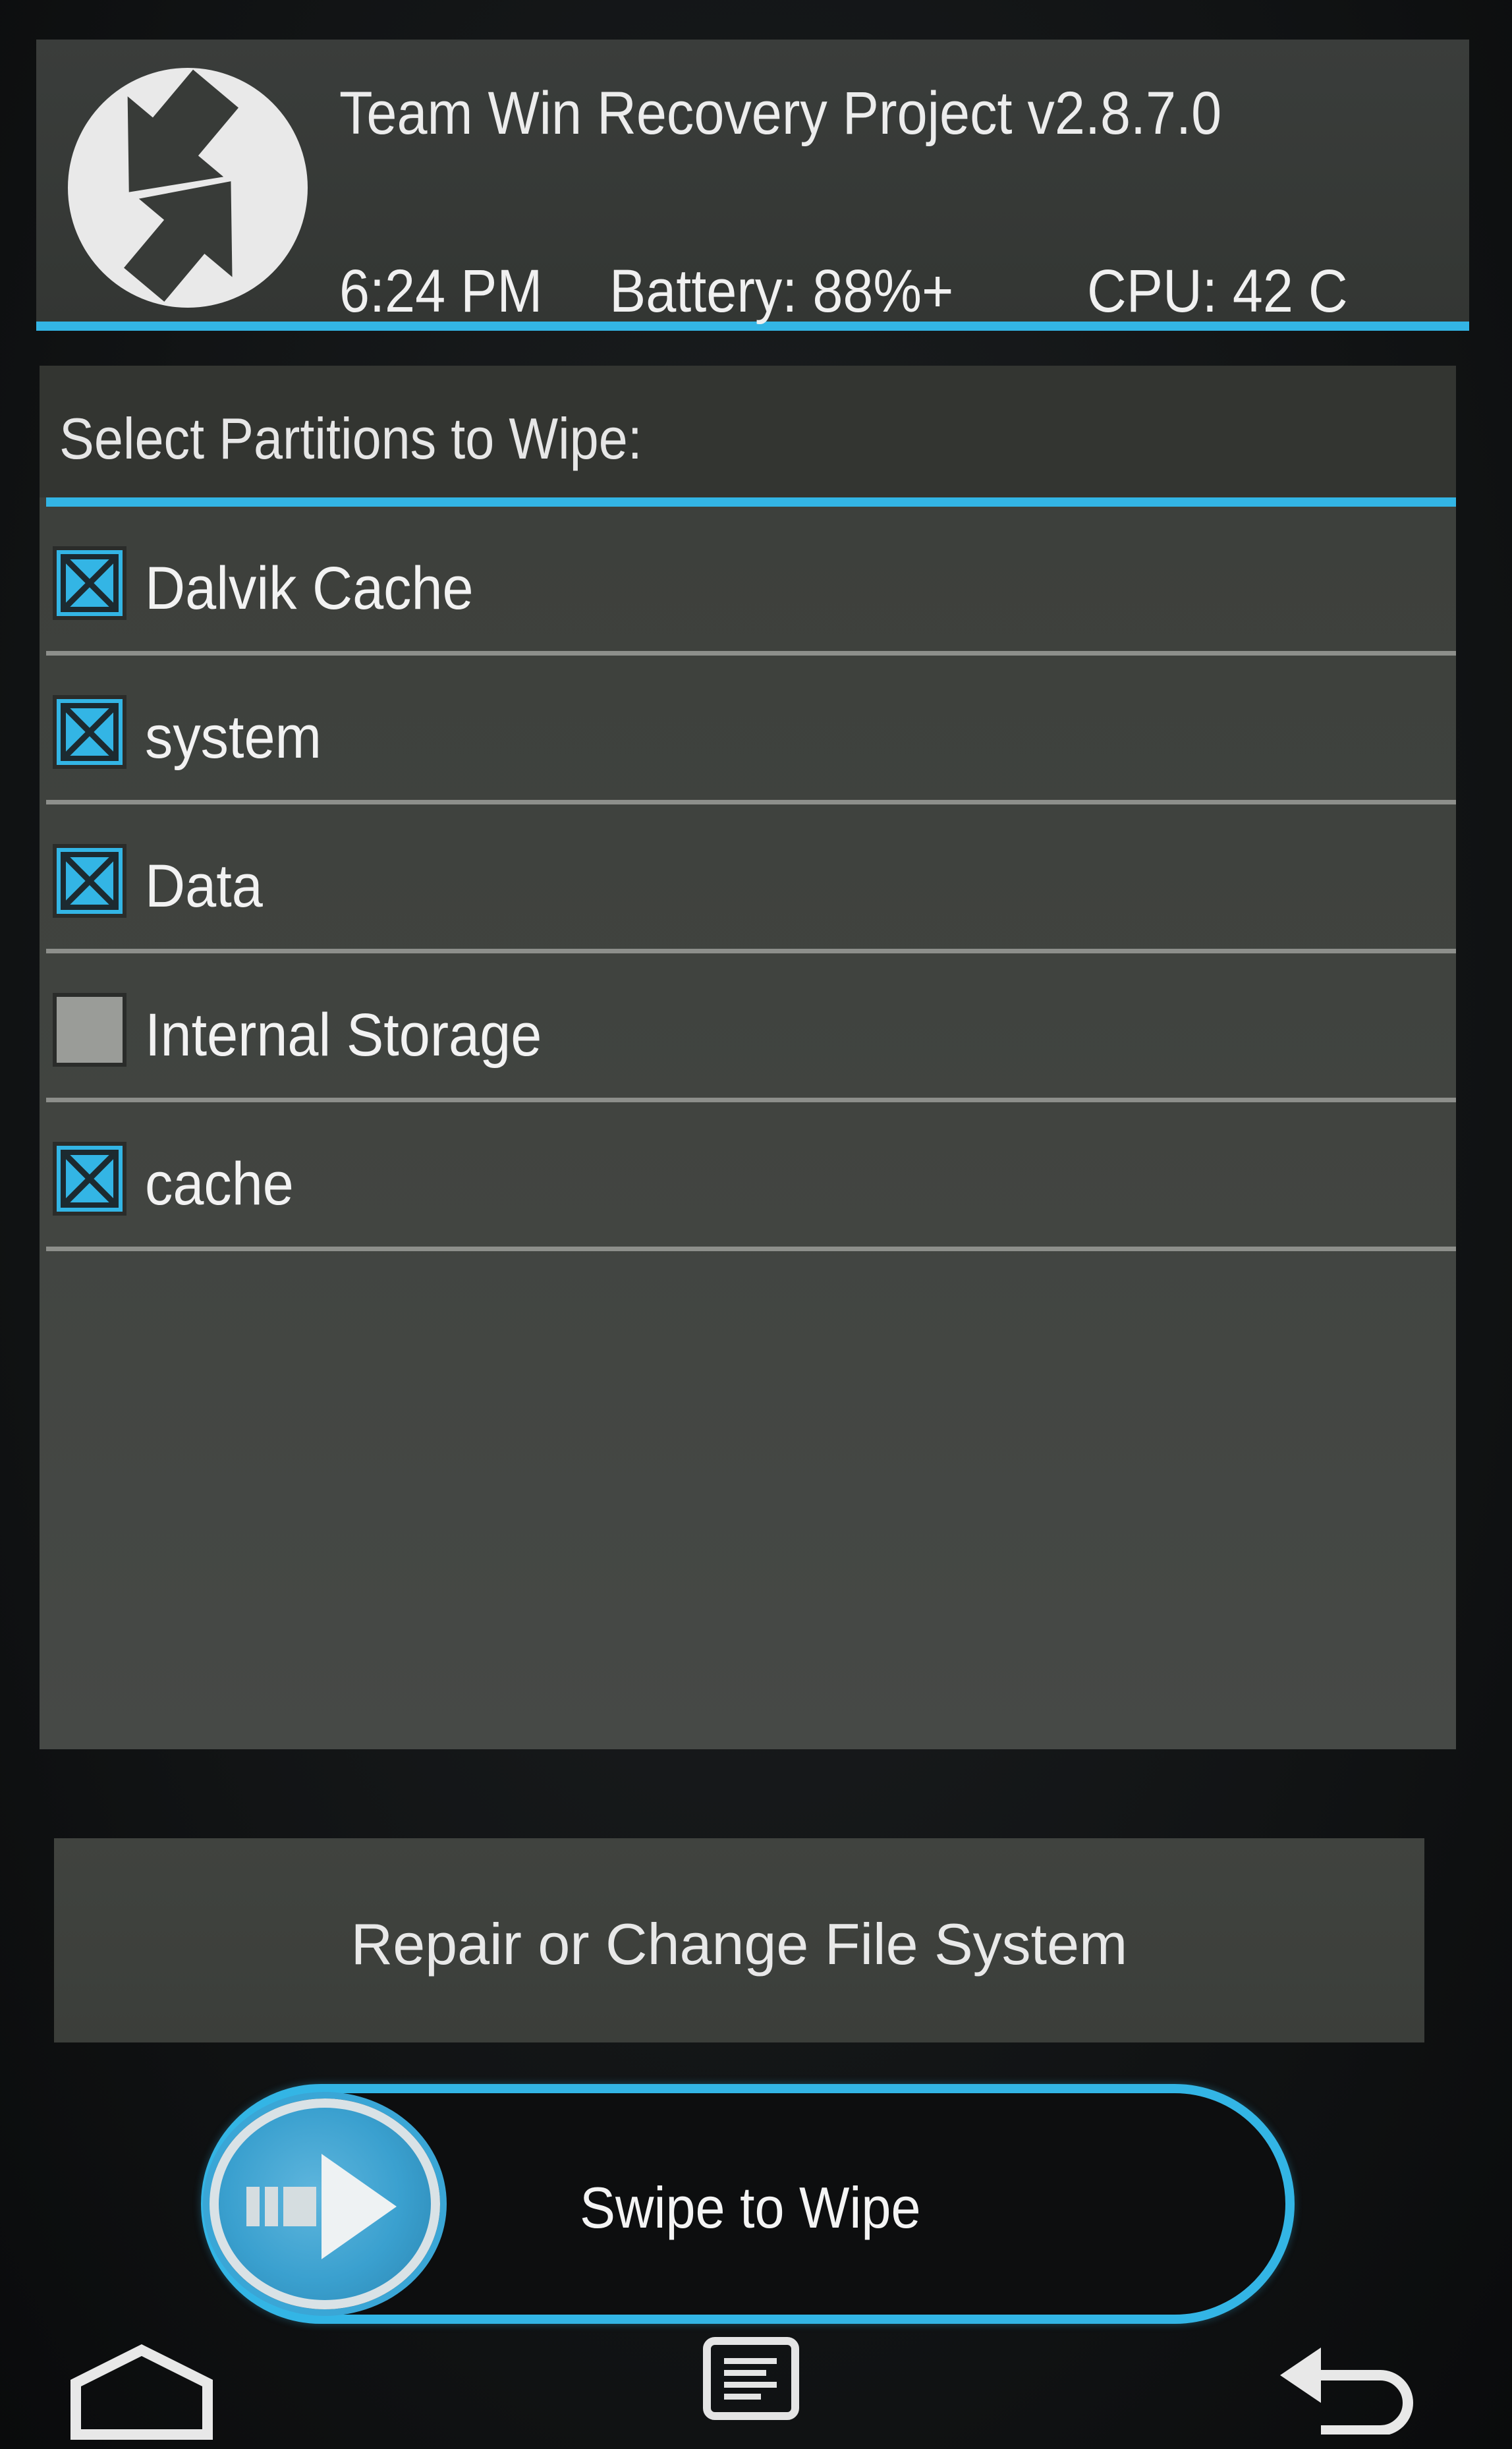 The height and width of the screenshot is (2449, 1512). What do you see at coordinates (750, 2207) in the screenshot?
I see `swipe-label: Swipe to Wipe` at bounding box center [750, 2207].